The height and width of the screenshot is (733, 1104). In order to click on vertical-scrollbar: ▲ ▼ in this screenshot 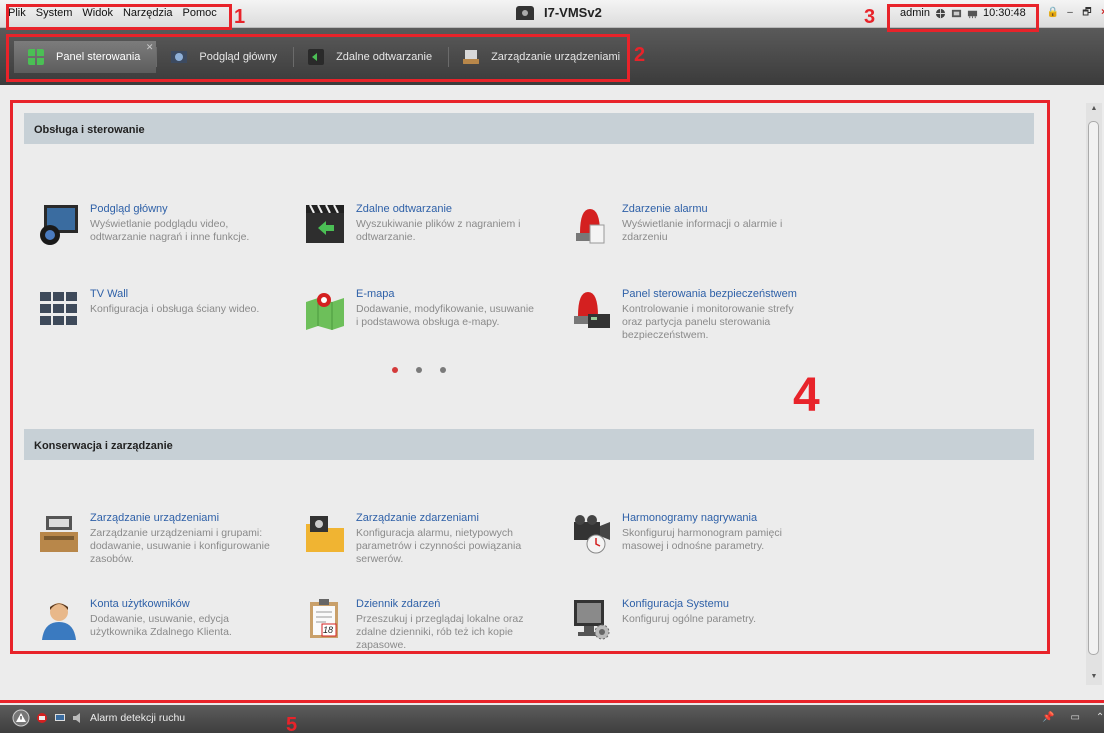, I will do `click(1094, 394)`.